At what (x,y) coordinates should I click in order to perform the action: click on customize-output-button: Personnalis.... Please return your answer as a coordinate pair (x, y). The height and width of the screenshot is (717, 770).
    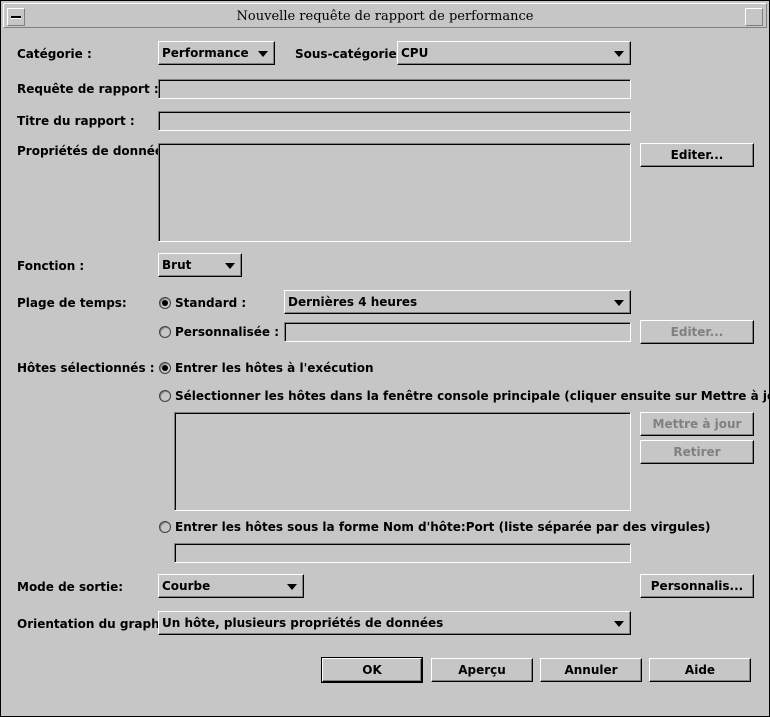
    Looking at the image, I should click on (697, 586).